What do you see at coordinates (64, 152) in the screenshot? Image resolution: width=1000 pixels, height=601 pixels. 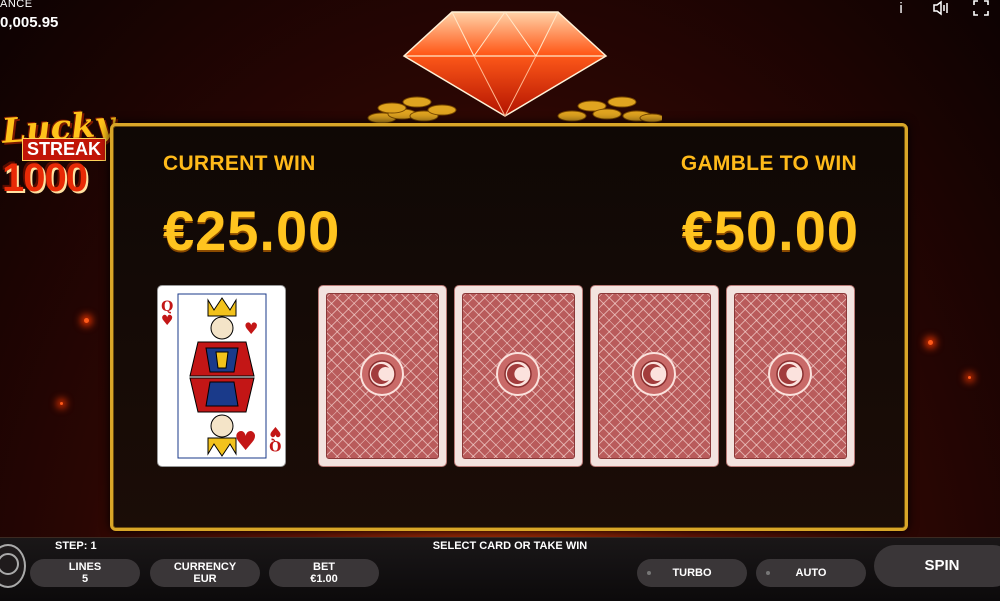 I see `game-logo: Lucky STREAK 1000` at bounding box center [64, 152].